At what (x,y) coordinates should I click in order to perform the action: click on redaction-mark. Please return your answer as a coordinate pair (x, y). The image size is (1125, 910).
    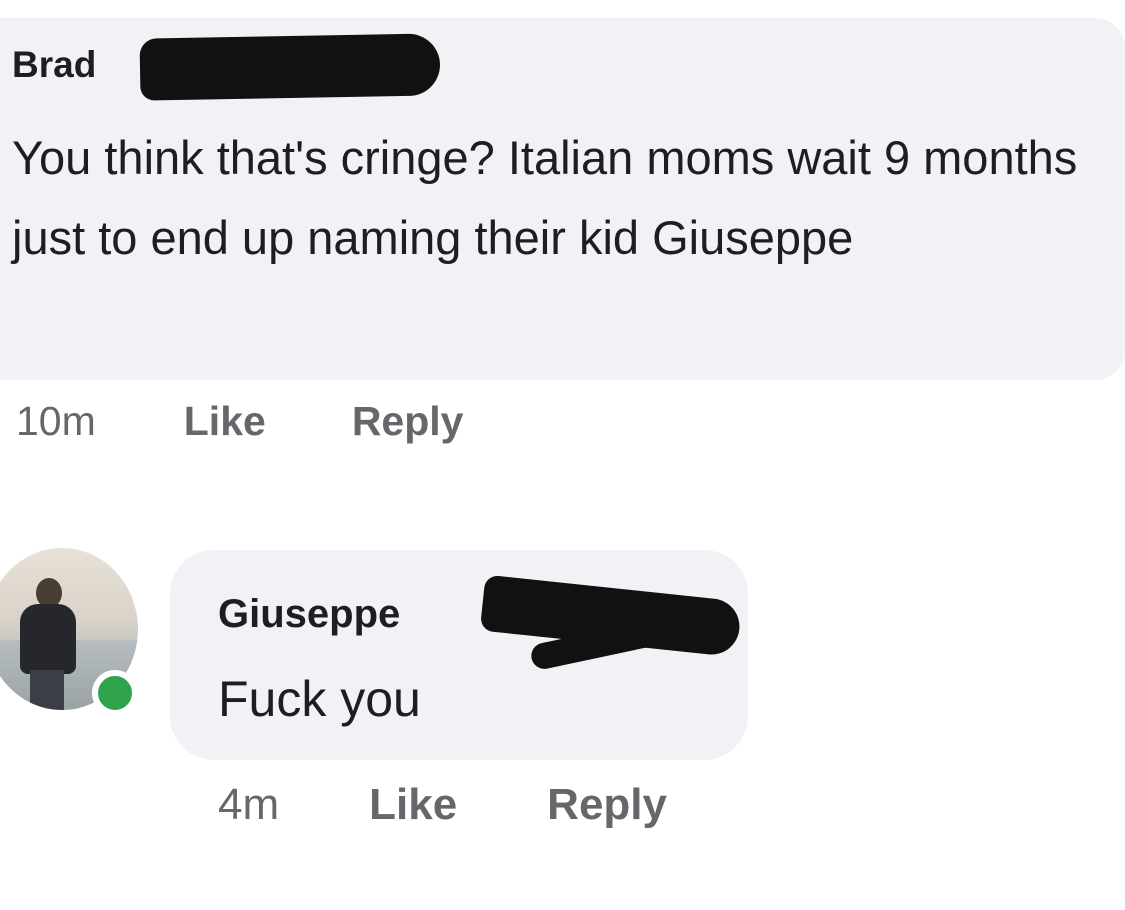
    Looking at the image, I should click on (290, 67).